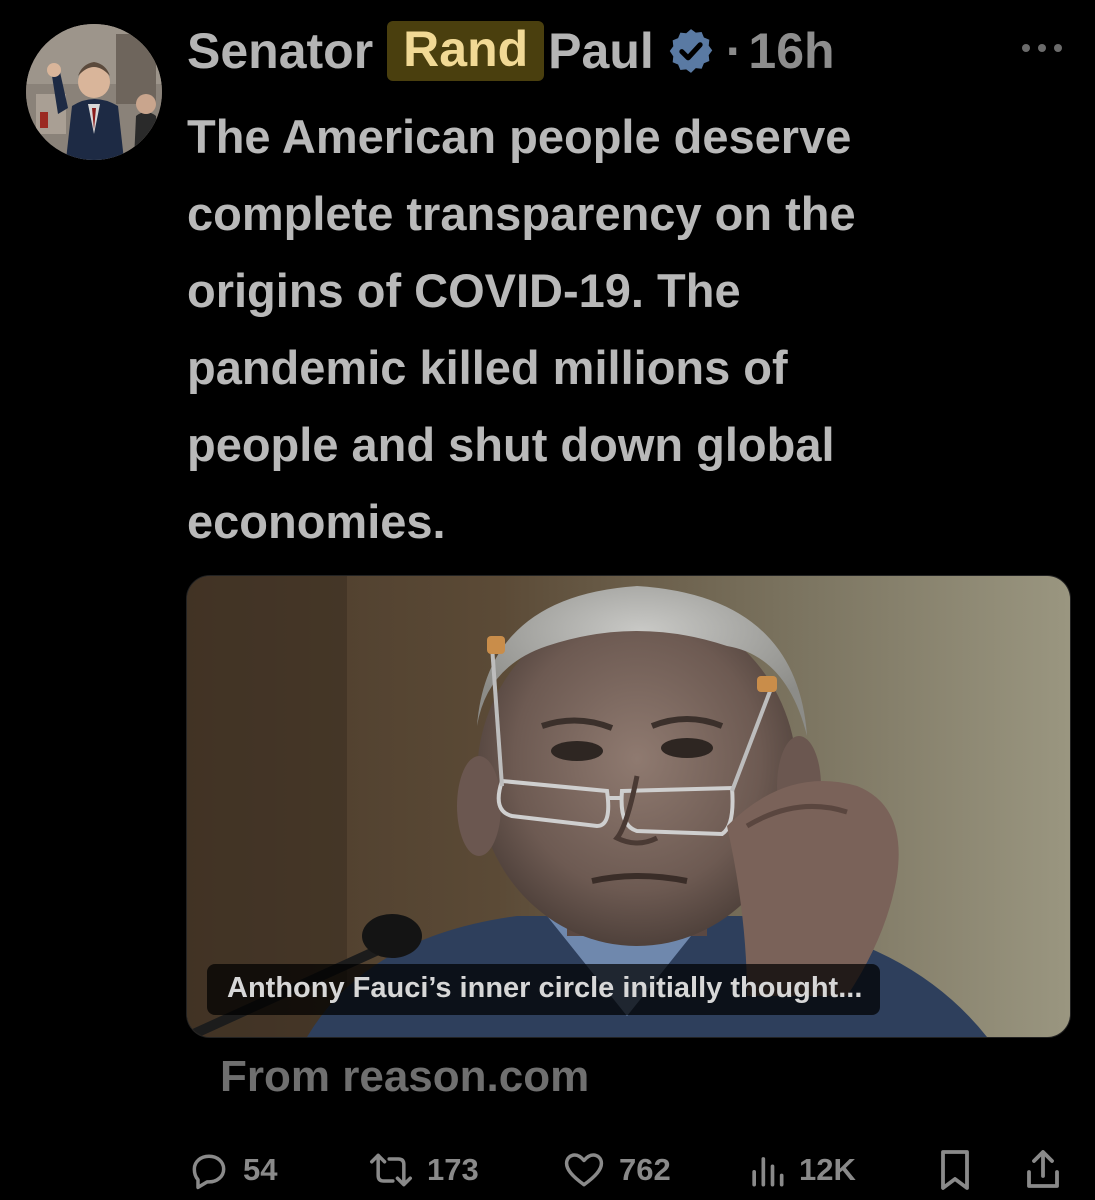 The width and height of the screenshot is (1095, 1200). I want to click on tweet-text-line: people and shut down global, so click(511, 444).